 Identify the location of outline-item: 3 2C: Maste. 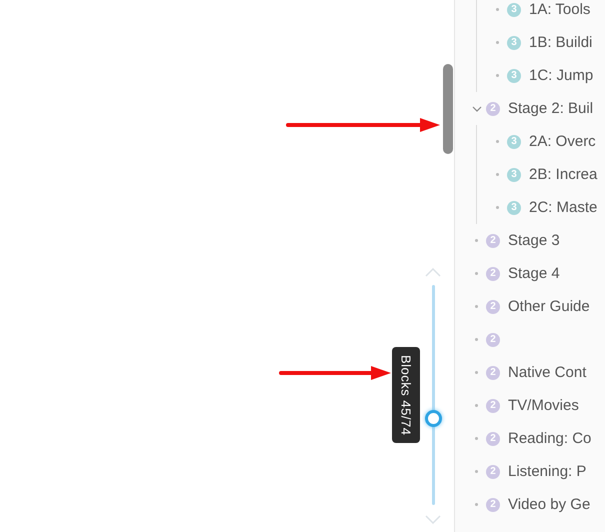
(541, 207).